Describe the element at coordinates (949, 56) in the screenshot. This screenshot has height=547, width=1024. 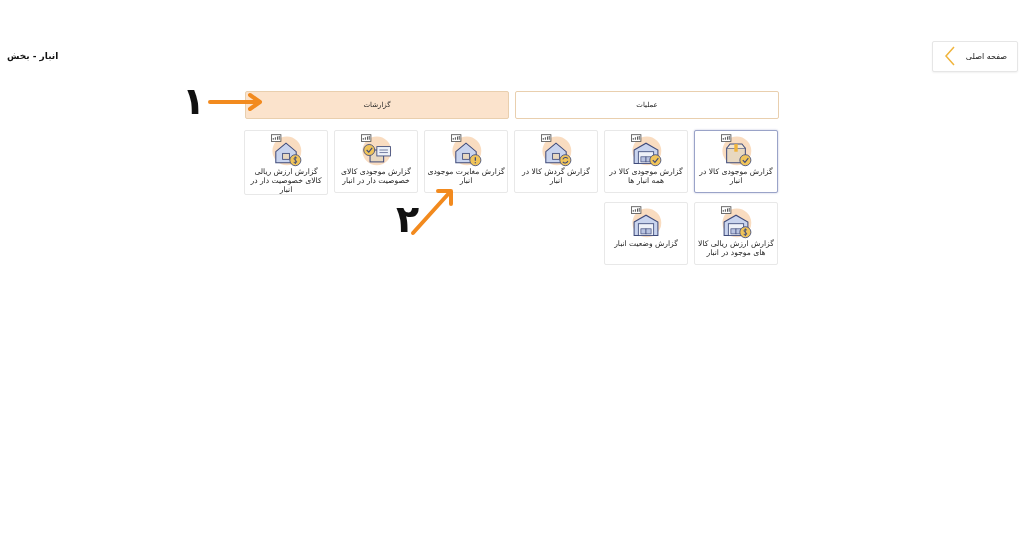
I see `chevron-icon` at that location.